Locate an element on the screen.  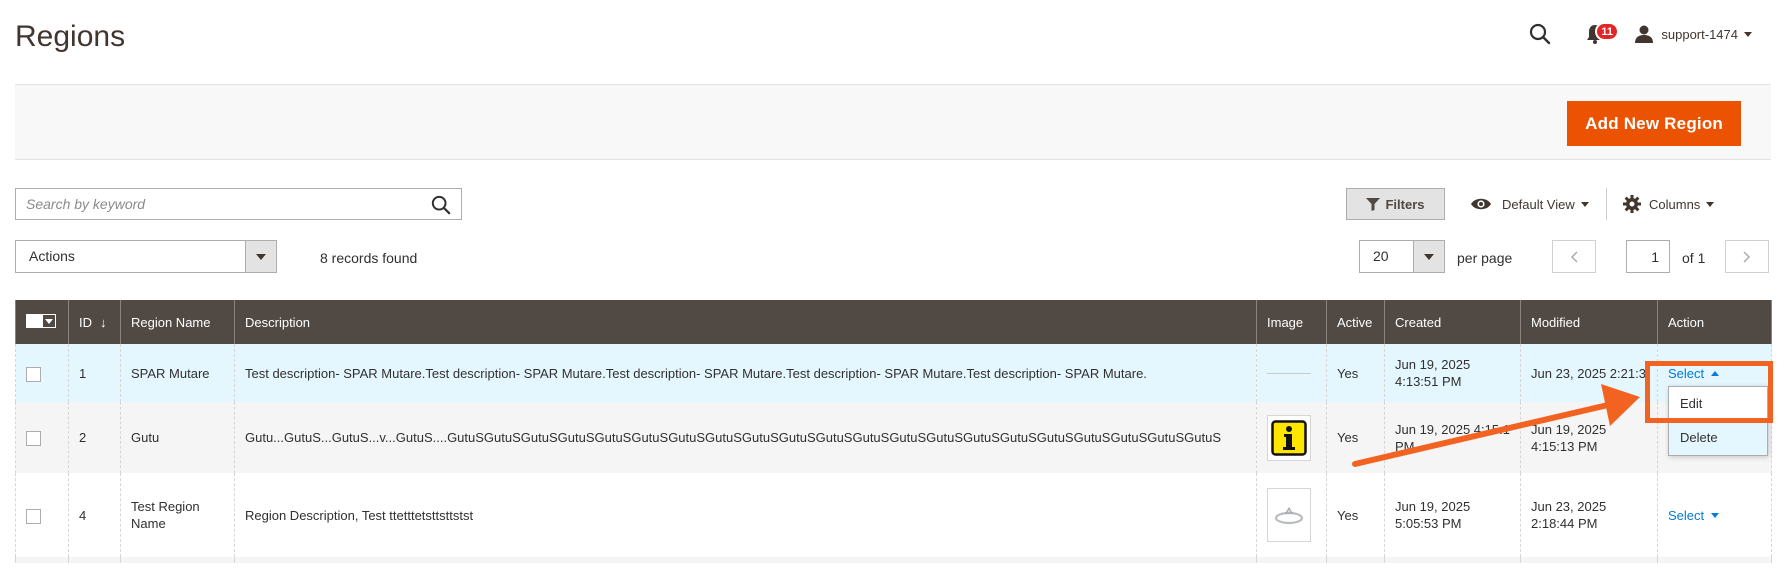
next-page-button is located at coordinates (1747, 256).